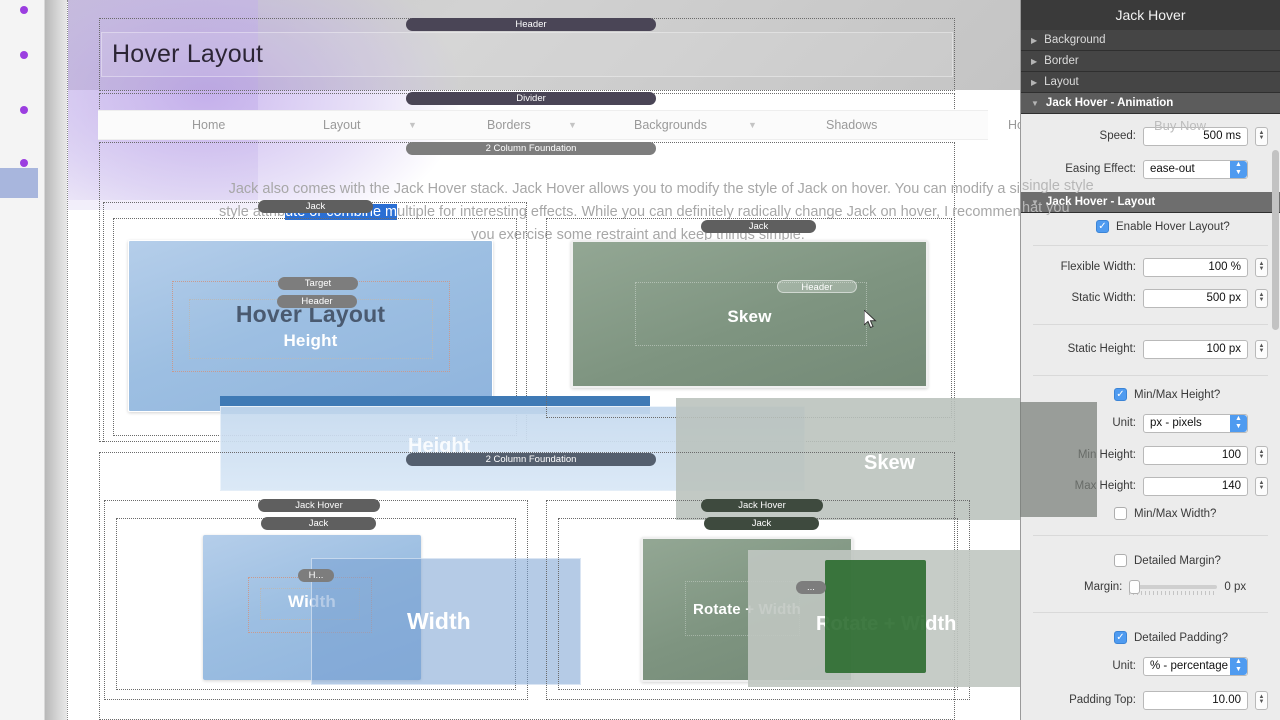 This screenshot has width=1280, height=720. What do you see at coordinates (1120, 394) in the screenshot?
I see `minmax-height-checkbox: ✓` at bounding box center [1120, 394].